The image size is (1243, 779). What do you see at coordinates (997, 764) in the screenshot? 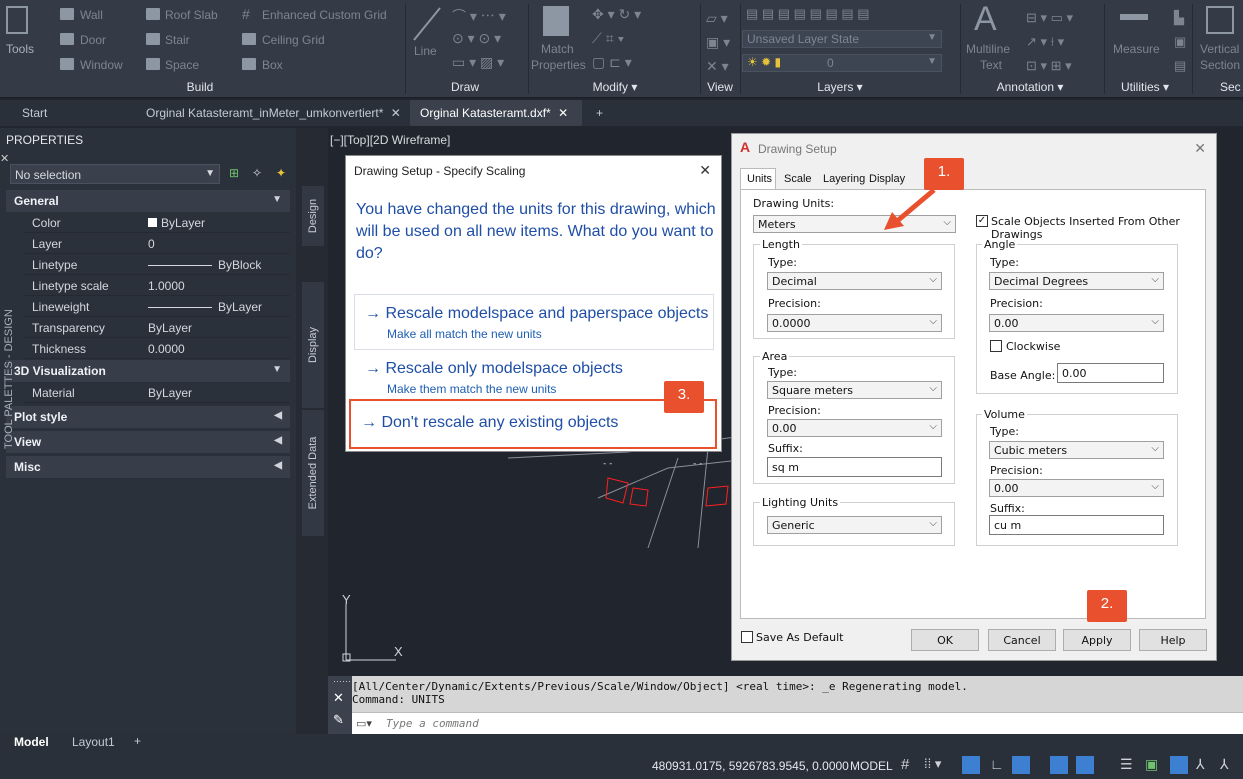
I see `polar-icon: ∟` at bounding box center [997, 764].